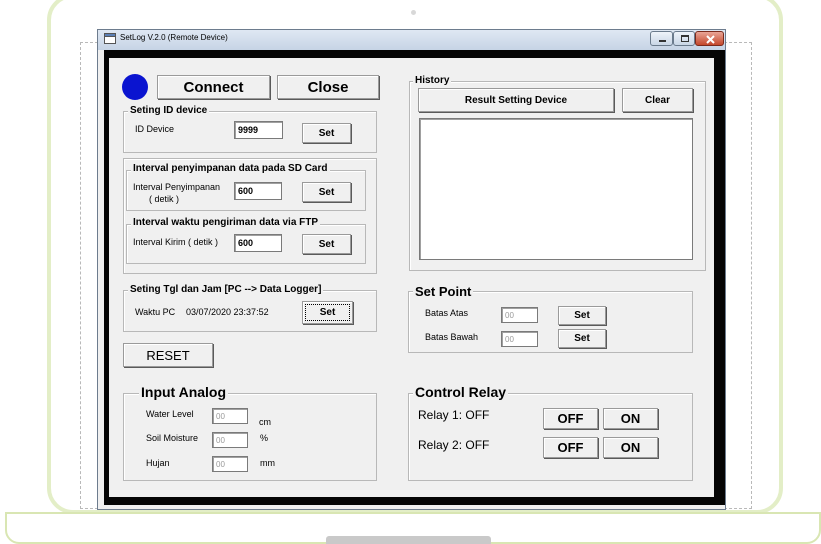 The height and width of the screenshot is (544, 821). I want to click on water-level-label: Water Level, so click(170, 414).